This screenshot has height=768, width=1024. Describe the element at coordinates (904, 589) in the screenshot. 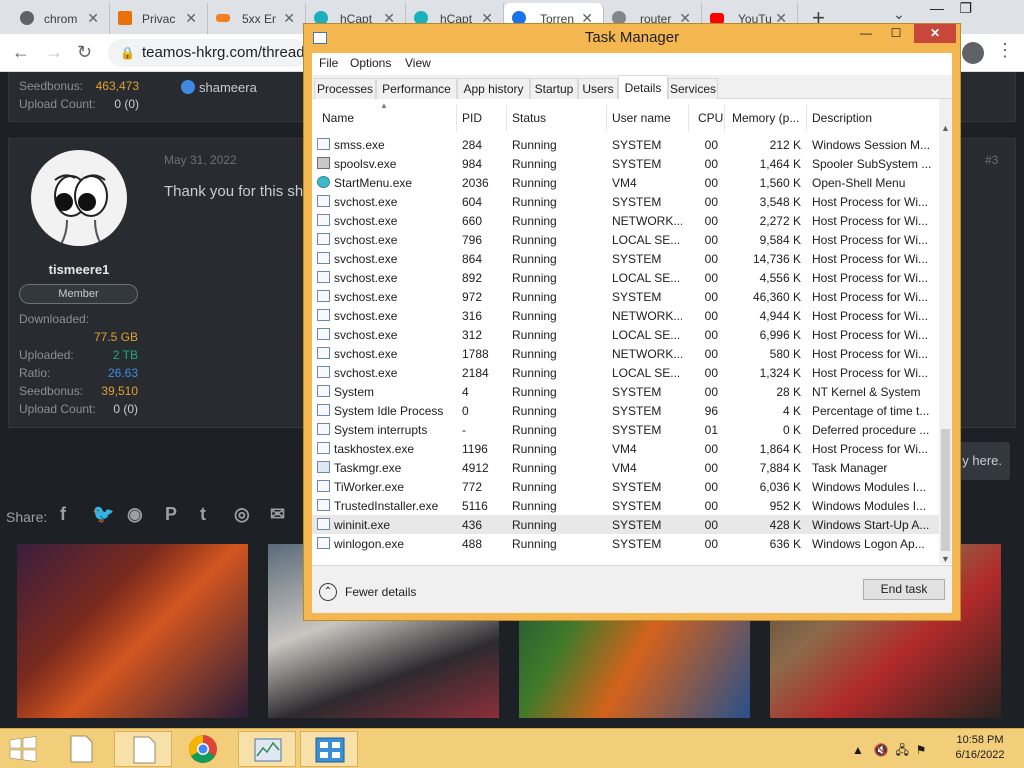

I see `end-task-button: End task` at that location.